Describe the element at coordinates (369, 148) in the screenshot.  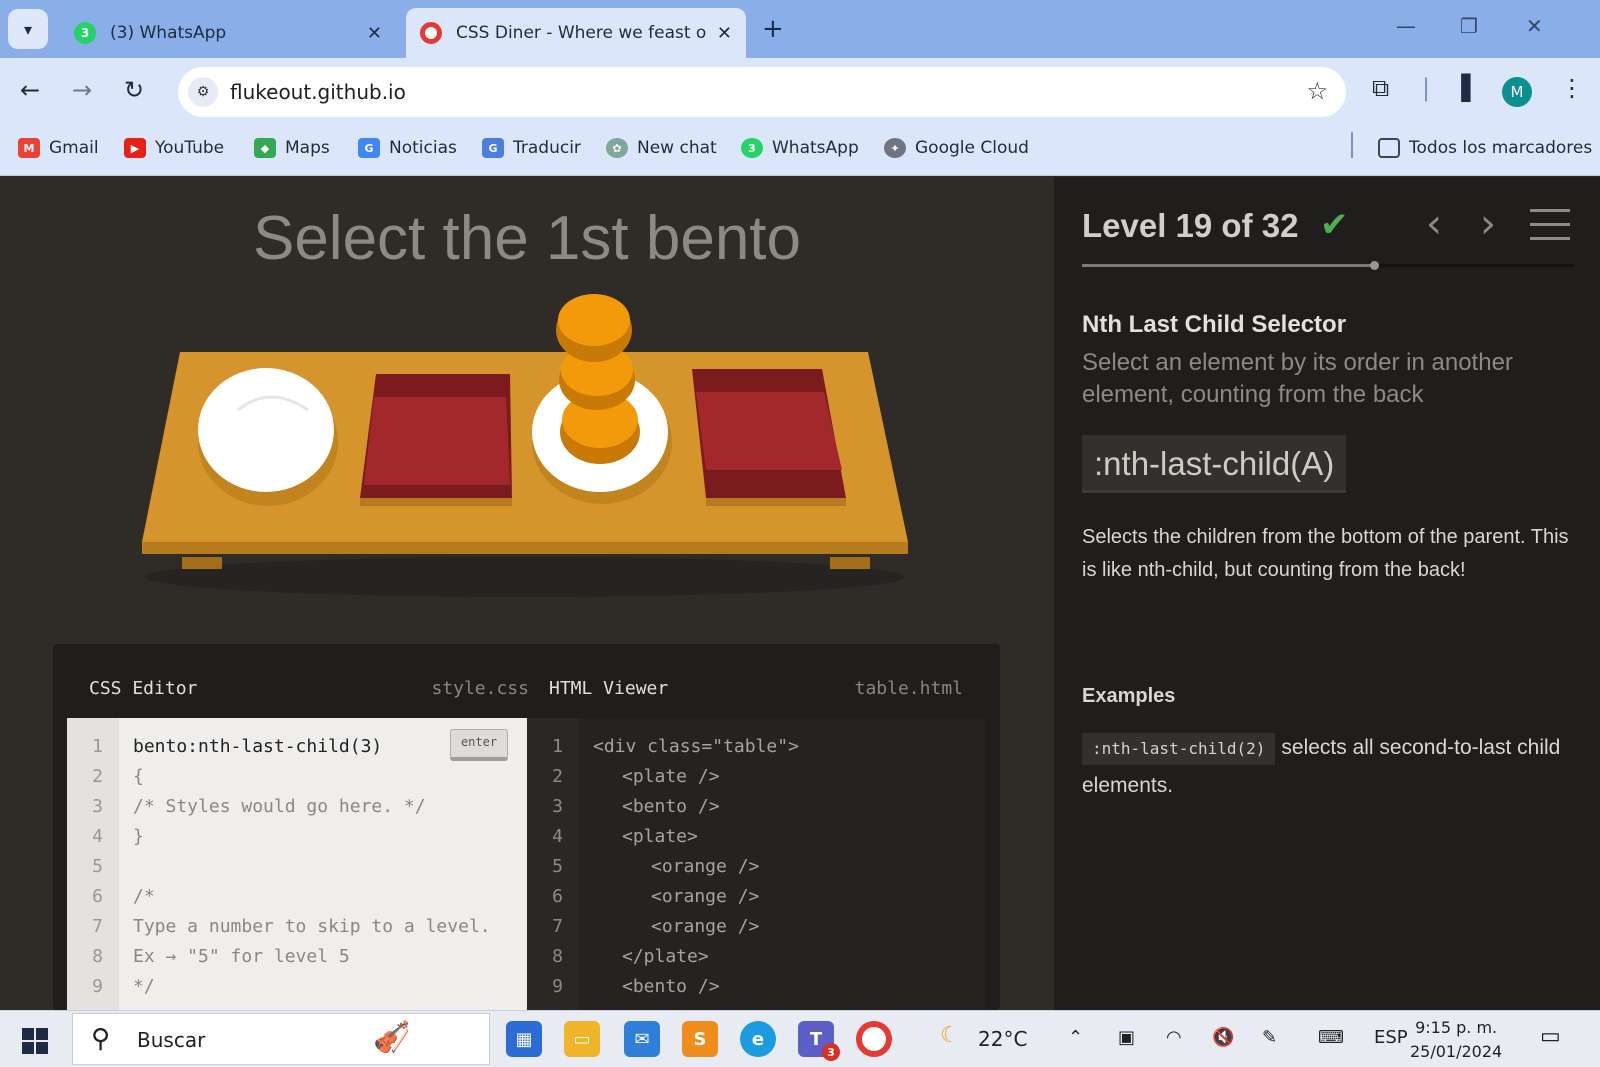
I see `news-icon: G` at that location.